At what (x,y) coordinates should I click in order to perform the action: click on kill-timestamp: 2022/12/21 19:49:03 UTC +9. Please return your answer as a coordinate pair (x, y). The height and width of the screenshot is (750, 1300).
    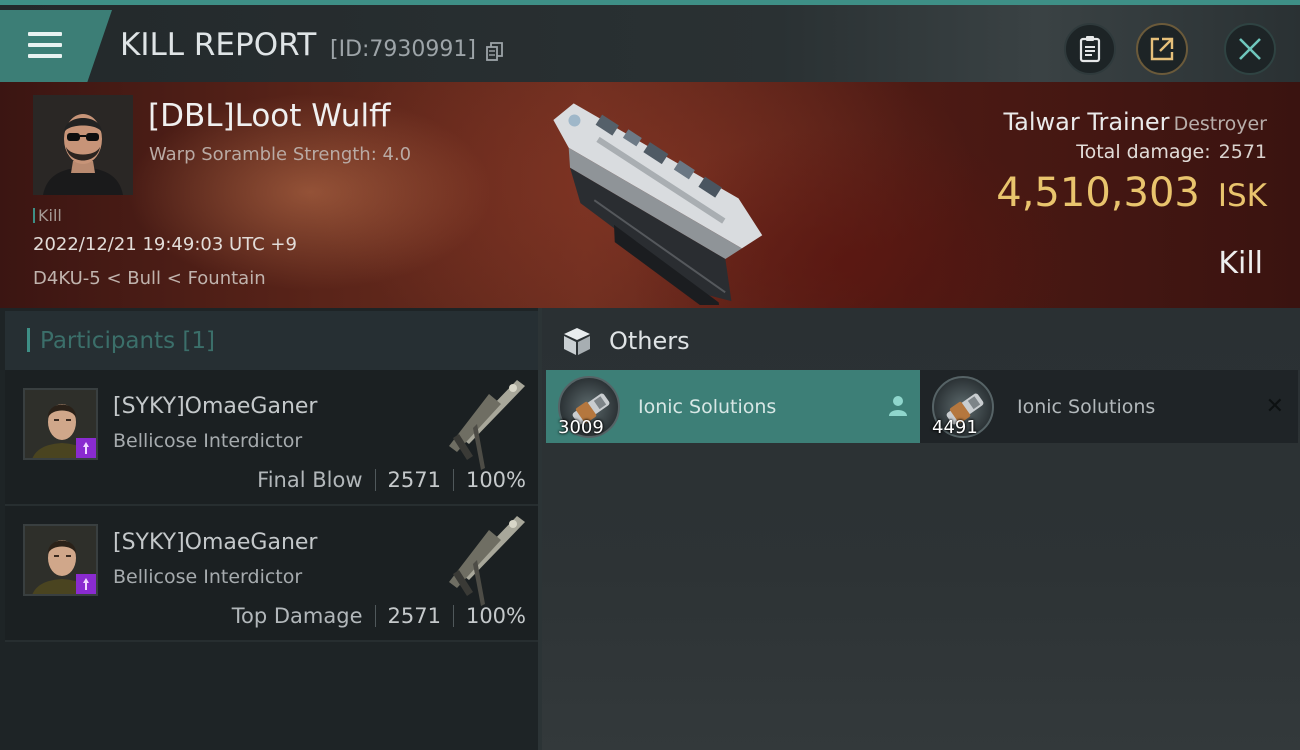
    Looking at the image, I should click on (165, 244).